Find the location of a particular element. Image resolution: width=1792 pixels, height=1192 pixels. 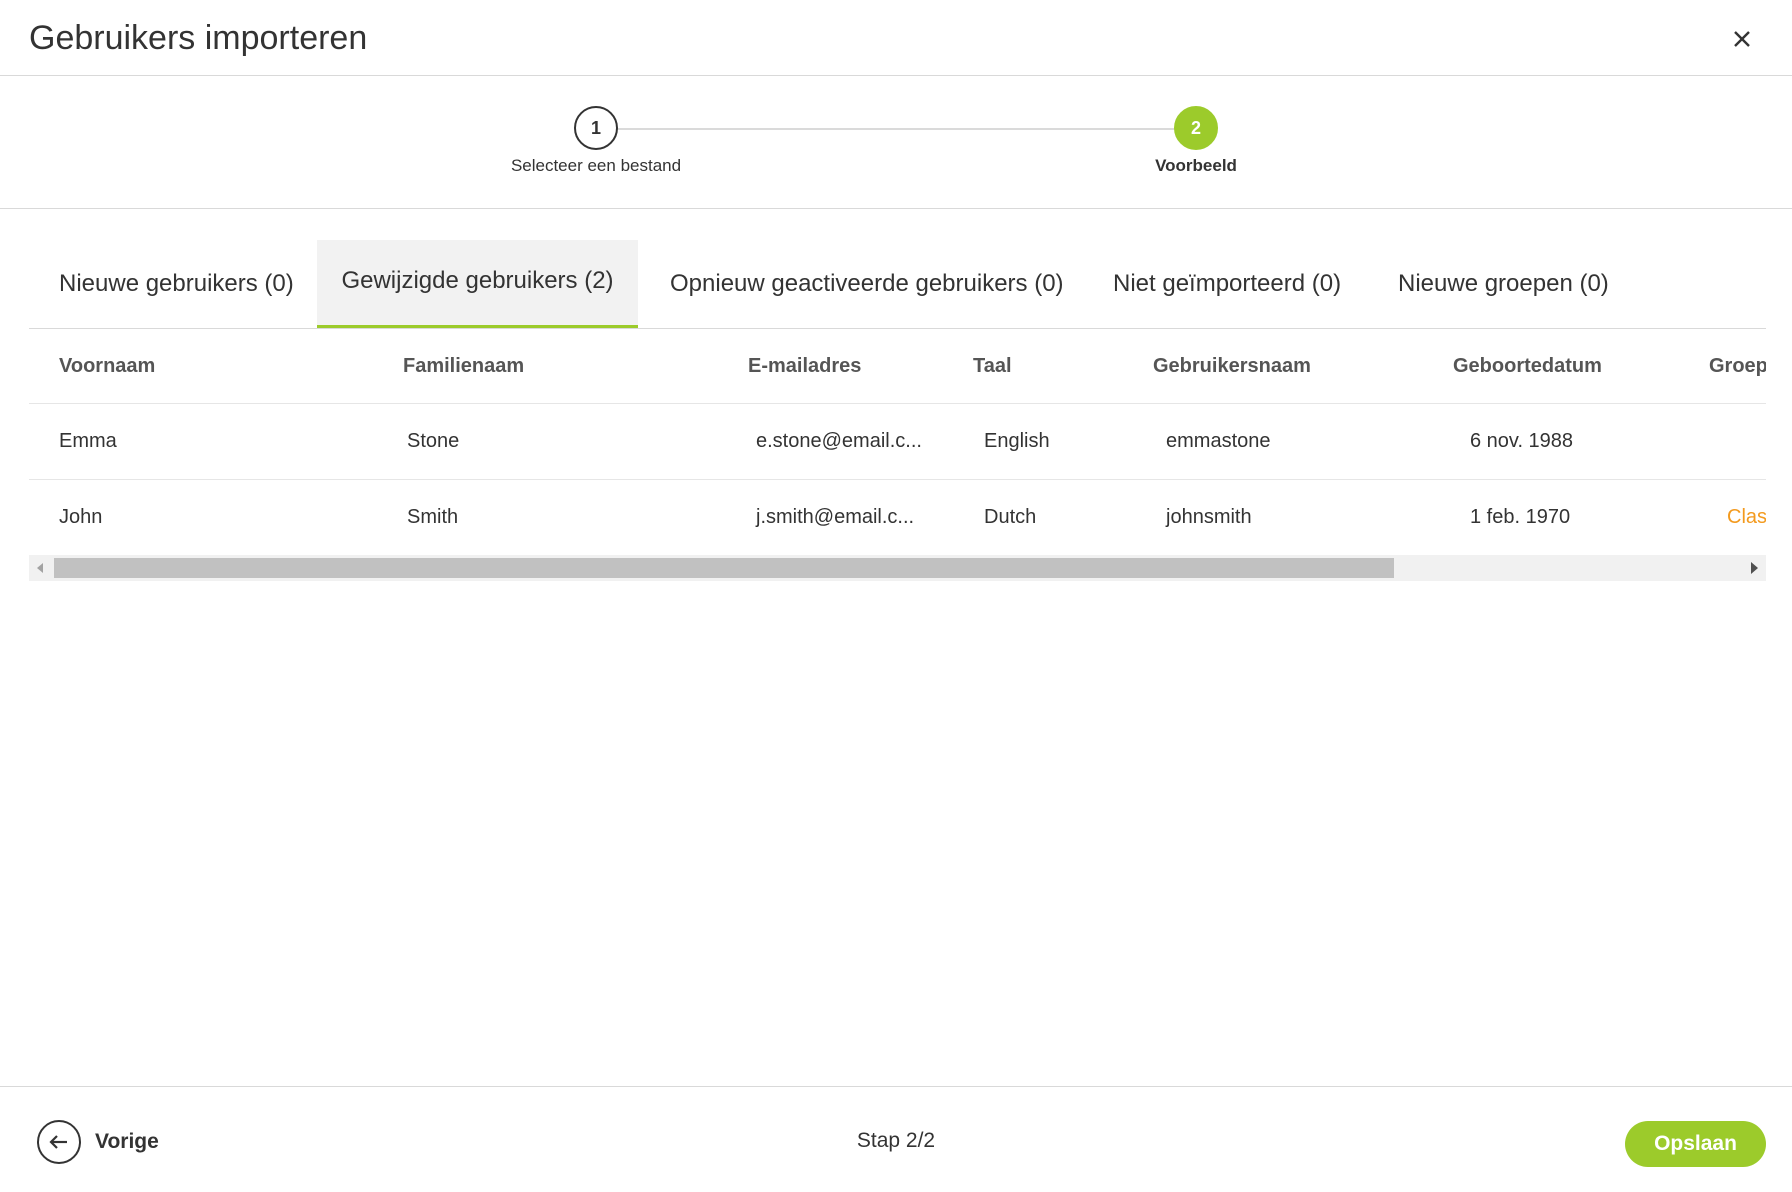

tab-changed-users: Gewijzigde gebruikers (2) is located at coordinates (477, 284).